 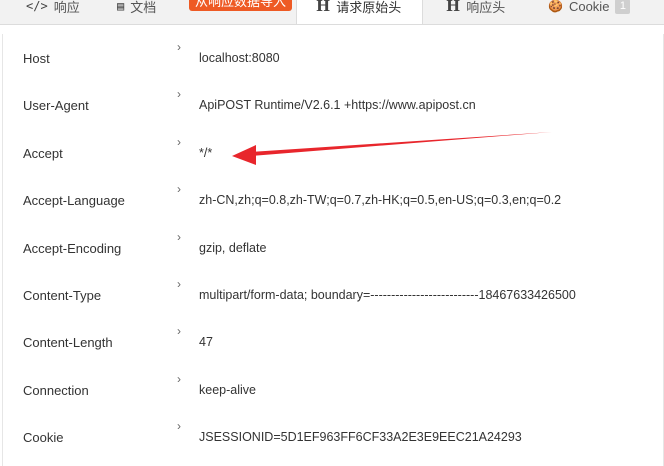 What do you see at coordinates (56, 105) in the screenshot?
I see `header-key: User-Agent` at bounding box center [56, 105].